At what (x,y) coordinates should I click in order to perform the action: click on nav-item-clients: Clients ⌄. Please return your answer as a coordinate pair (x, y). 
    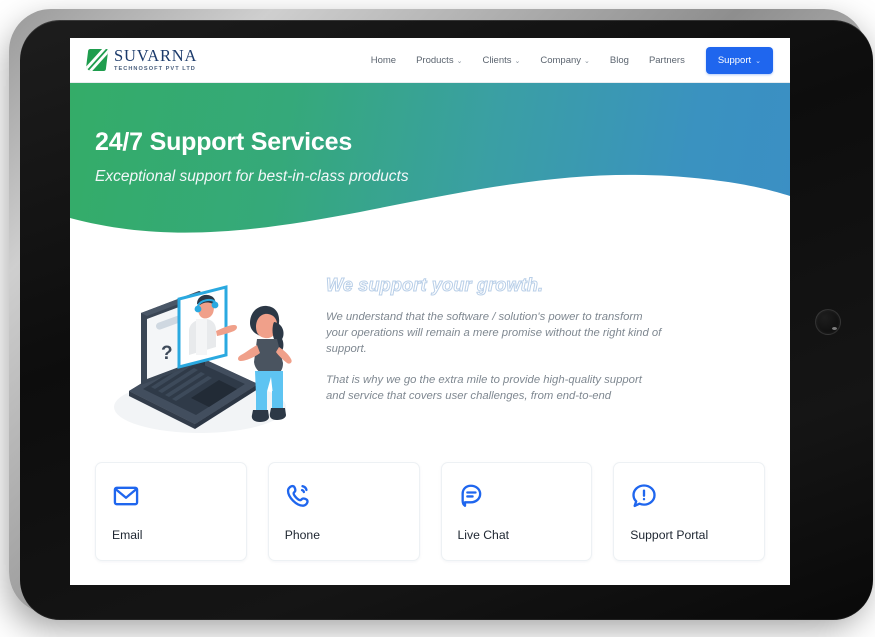
    Looking at the image, I should click on (501, 60).